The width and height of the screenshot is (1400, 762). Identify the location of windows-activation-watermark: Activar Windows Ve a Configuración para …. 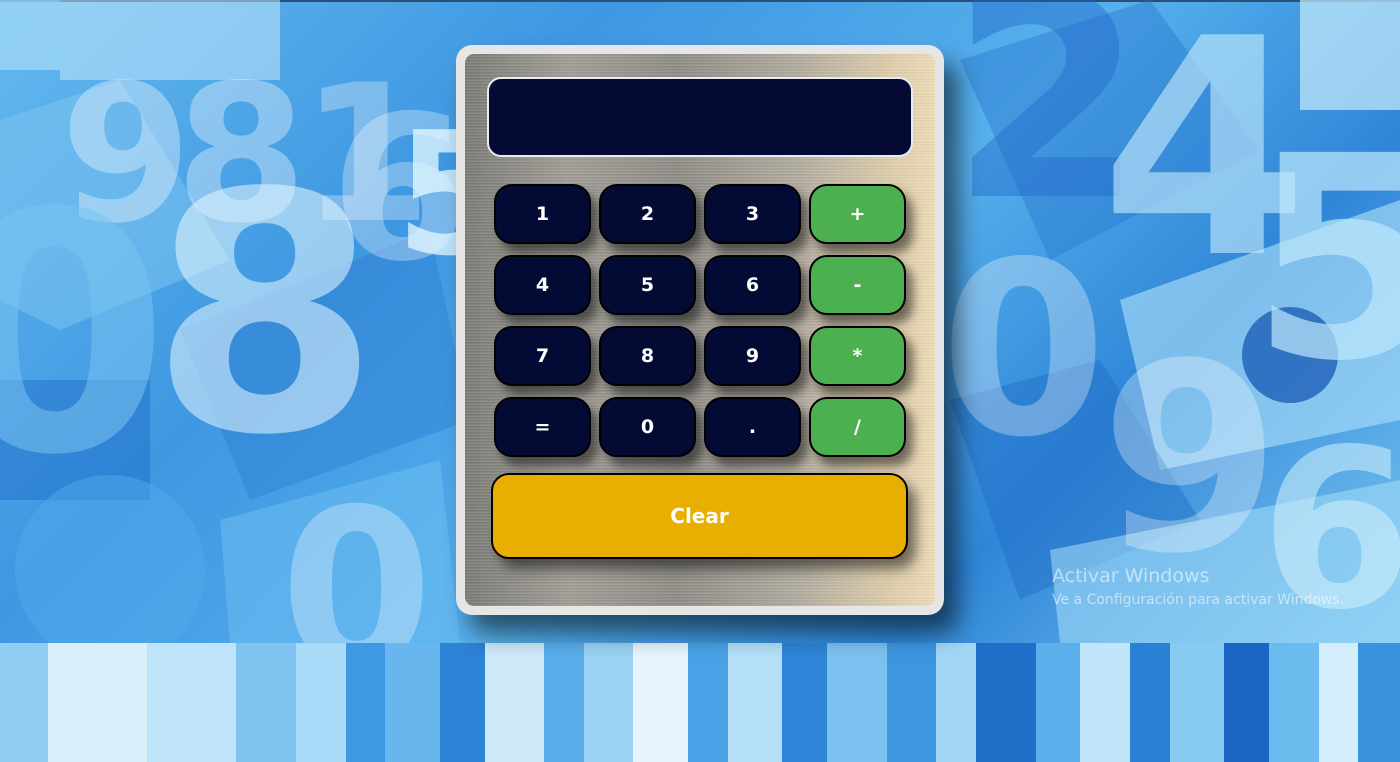
(1198, 586).